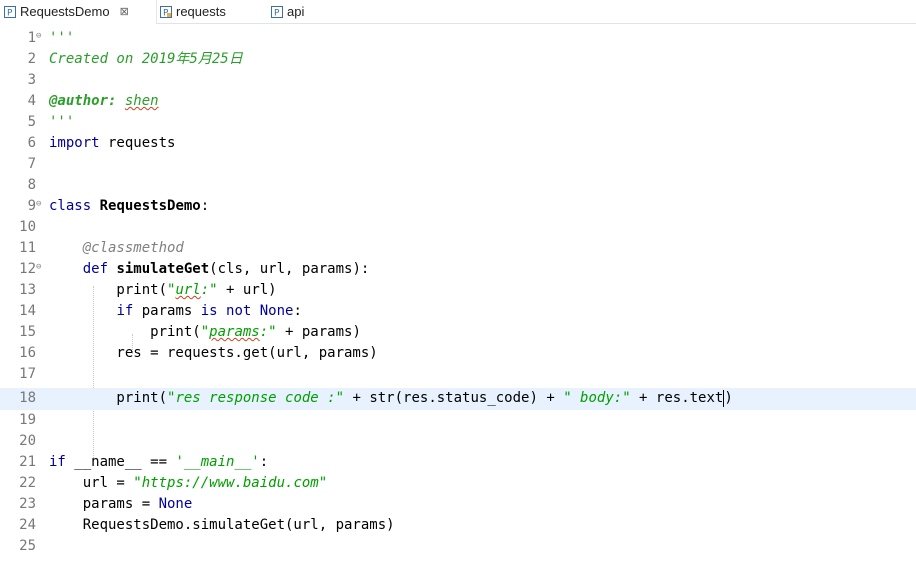 The image size is (916, 565). What do you see at coordinates (458, 12) in the screenshot?
I see `editor-tab-bar: P RequestsDemo ⊠ P requests P api` at bounding box center [458, 12].